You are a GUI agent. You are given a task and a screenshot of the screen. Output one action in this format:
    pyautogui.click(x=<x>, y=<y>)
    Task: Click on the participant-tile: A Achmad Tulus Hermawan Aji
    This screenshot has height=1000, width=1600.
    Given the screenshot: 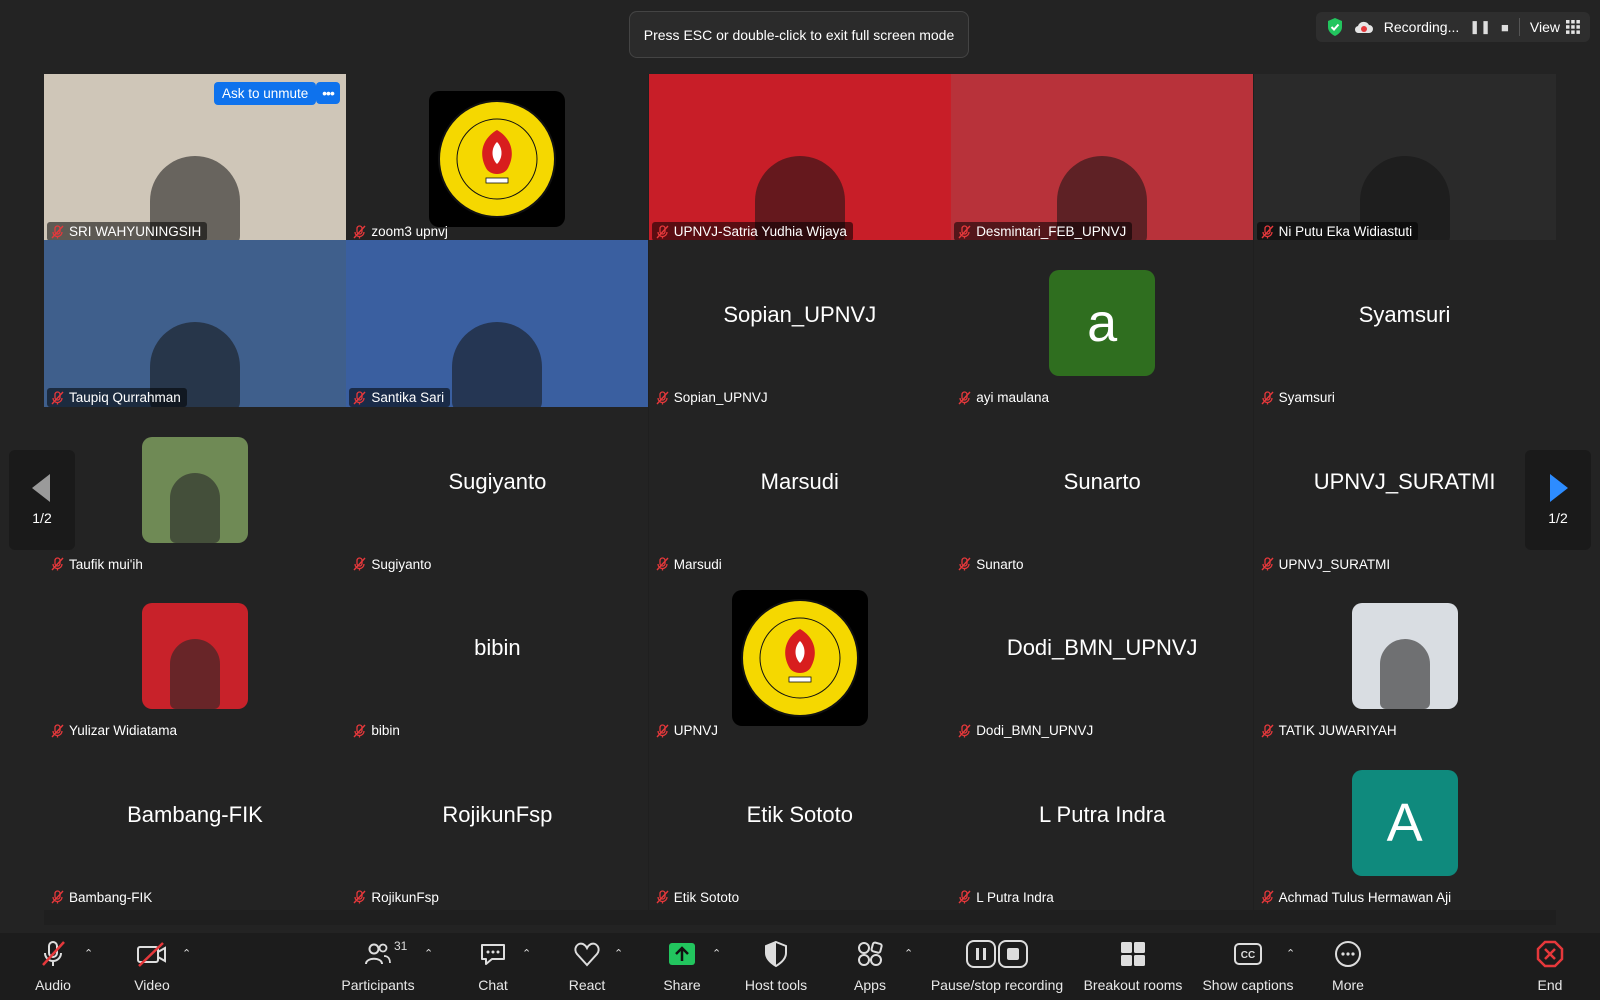 What is the action you would take?
    pyautogui.click(x=1404, y=824)
    